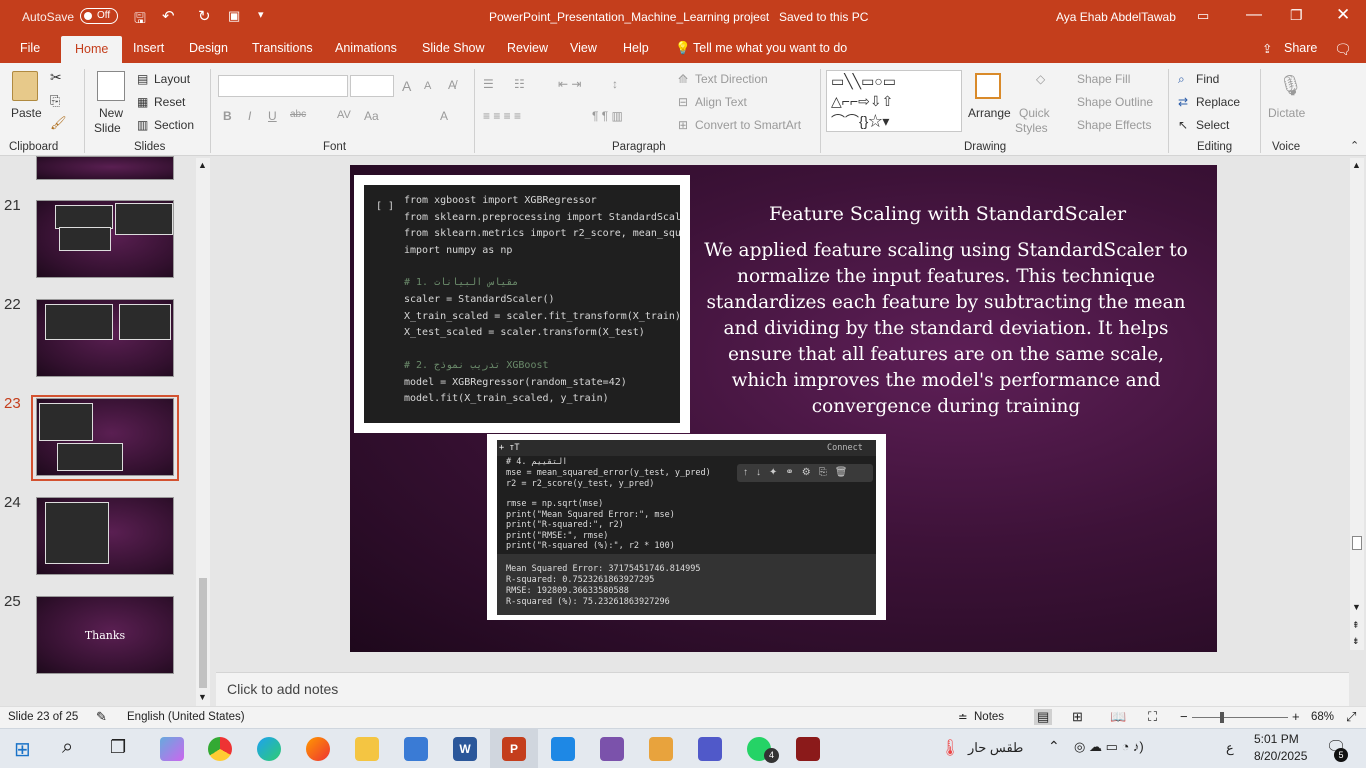 The image size is (1366, 768). What do you see at coordinates (1114, 125) in the screenshot?
I see `shape-effects-button: Shape Effects` at bounding box center [1114, 125].